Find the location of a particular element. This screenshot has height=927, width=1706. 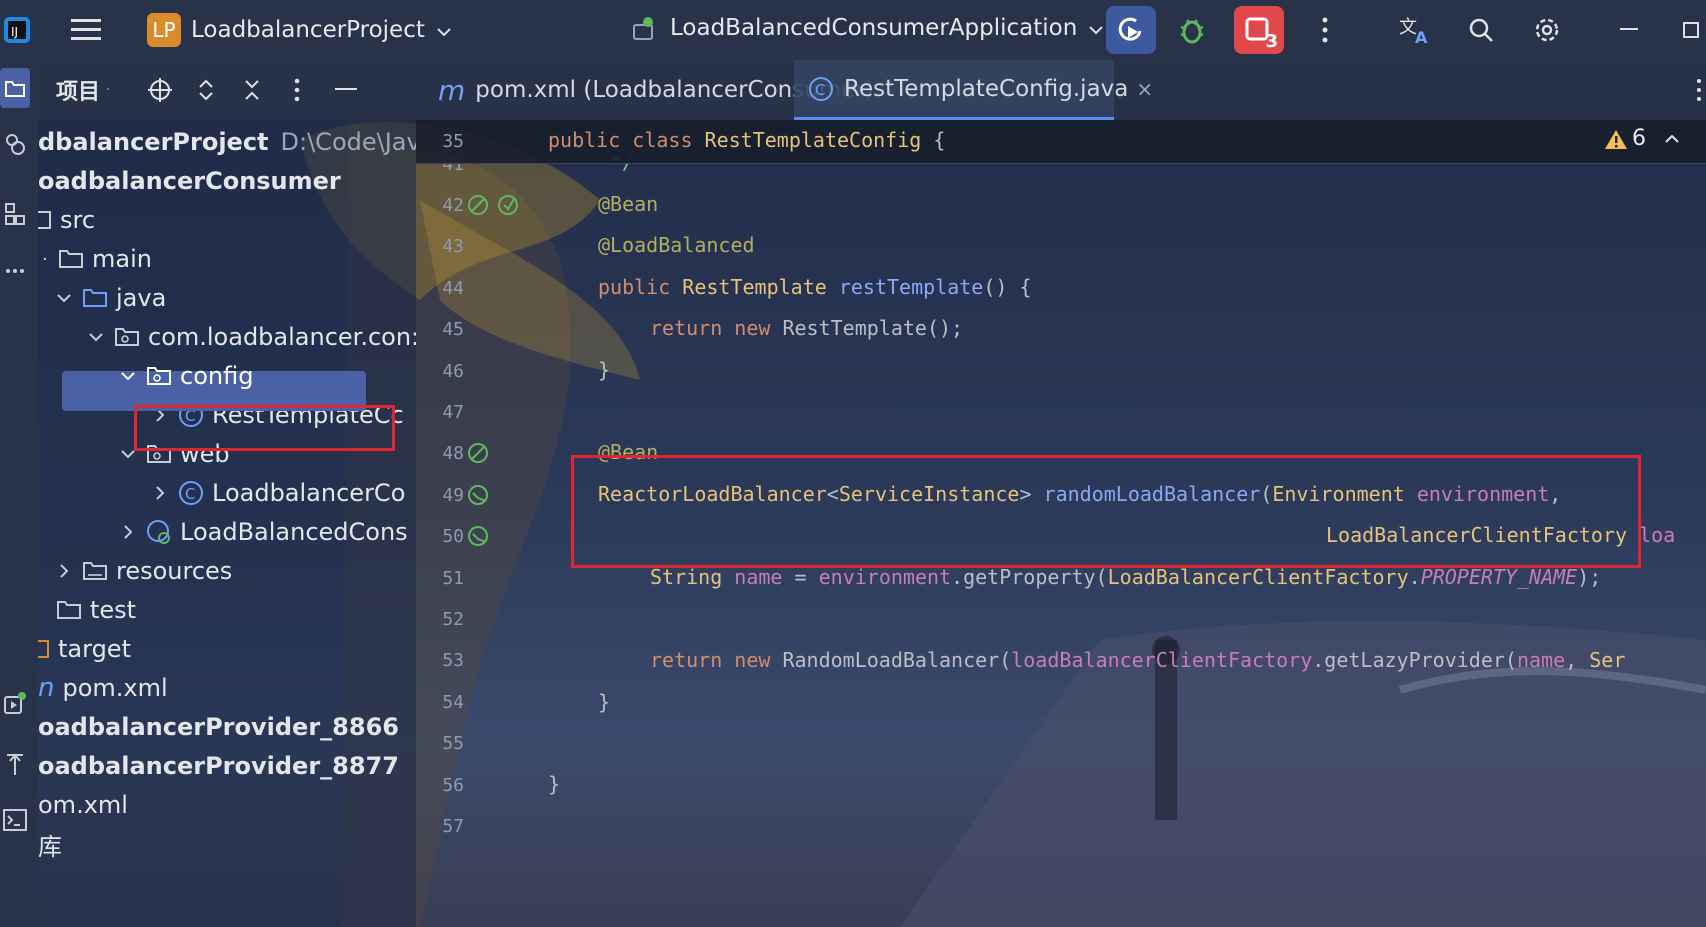

tab-label: RestTemplateConfig.java is located at coordinates (986, 88).